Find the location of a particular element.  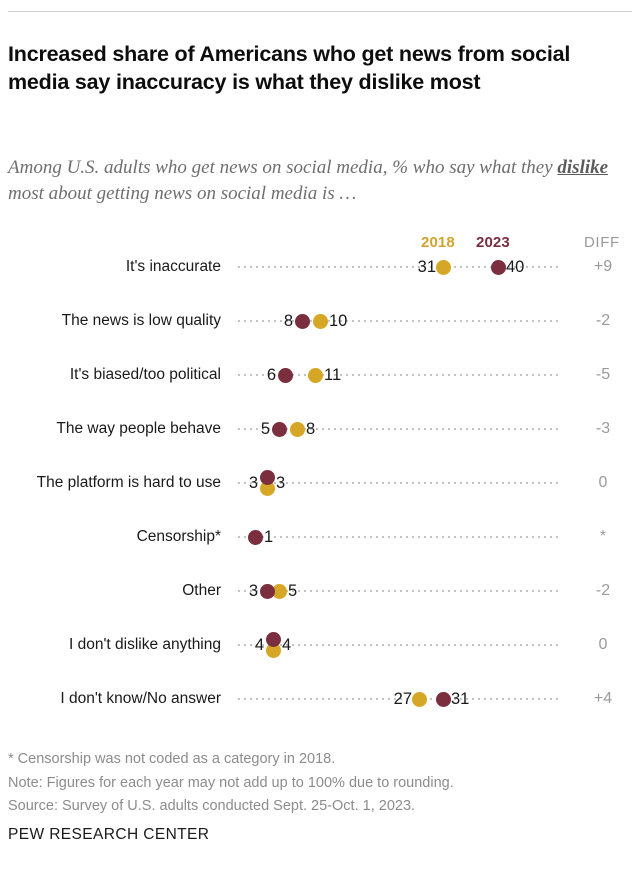

row-track: 6 11 is located at coordinates (397, 375).